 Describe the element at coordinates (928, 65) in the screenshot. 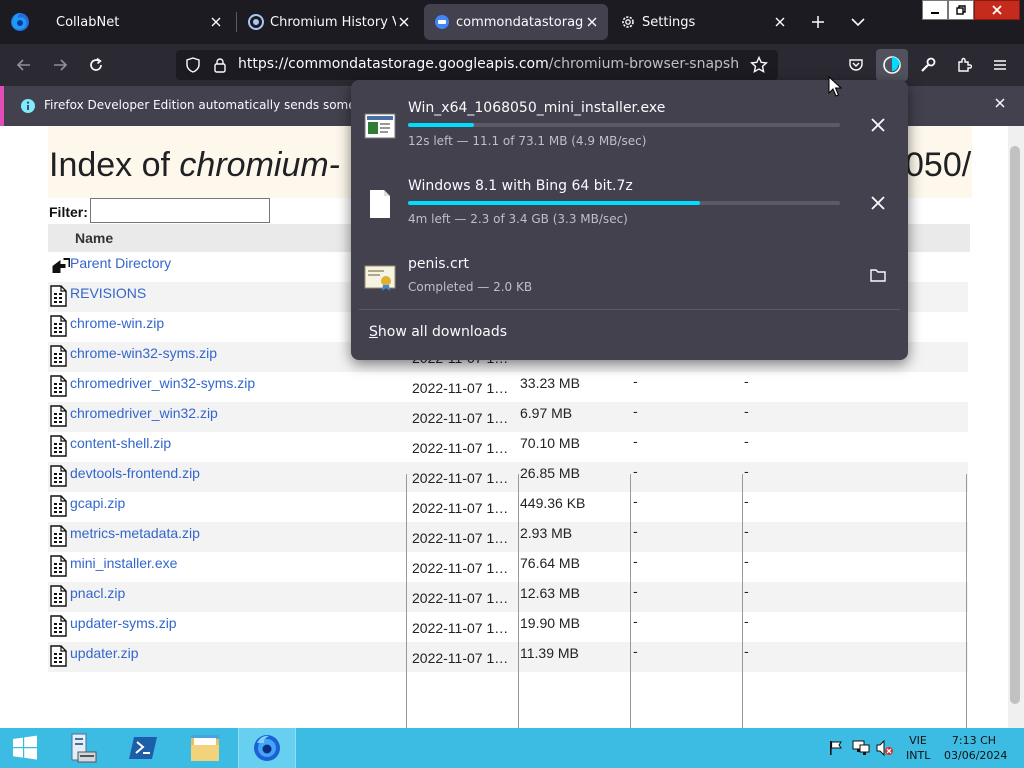

I see `developer-tools-button` at that location.